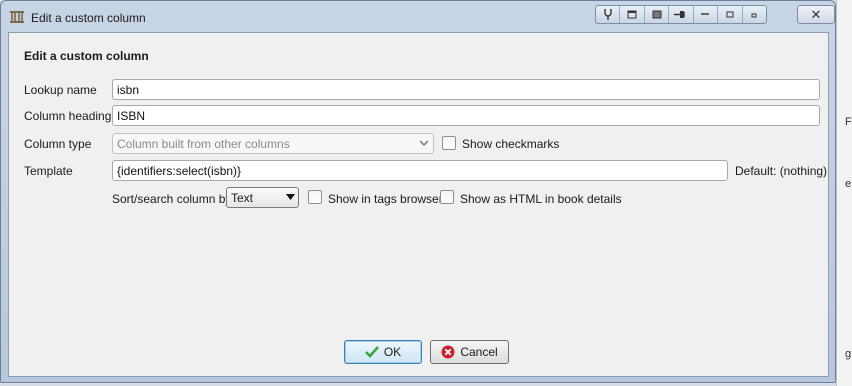 This screenshot has height=386, width=852. I want to click on column-type-value: Column built from other columns, so click(203, 144).